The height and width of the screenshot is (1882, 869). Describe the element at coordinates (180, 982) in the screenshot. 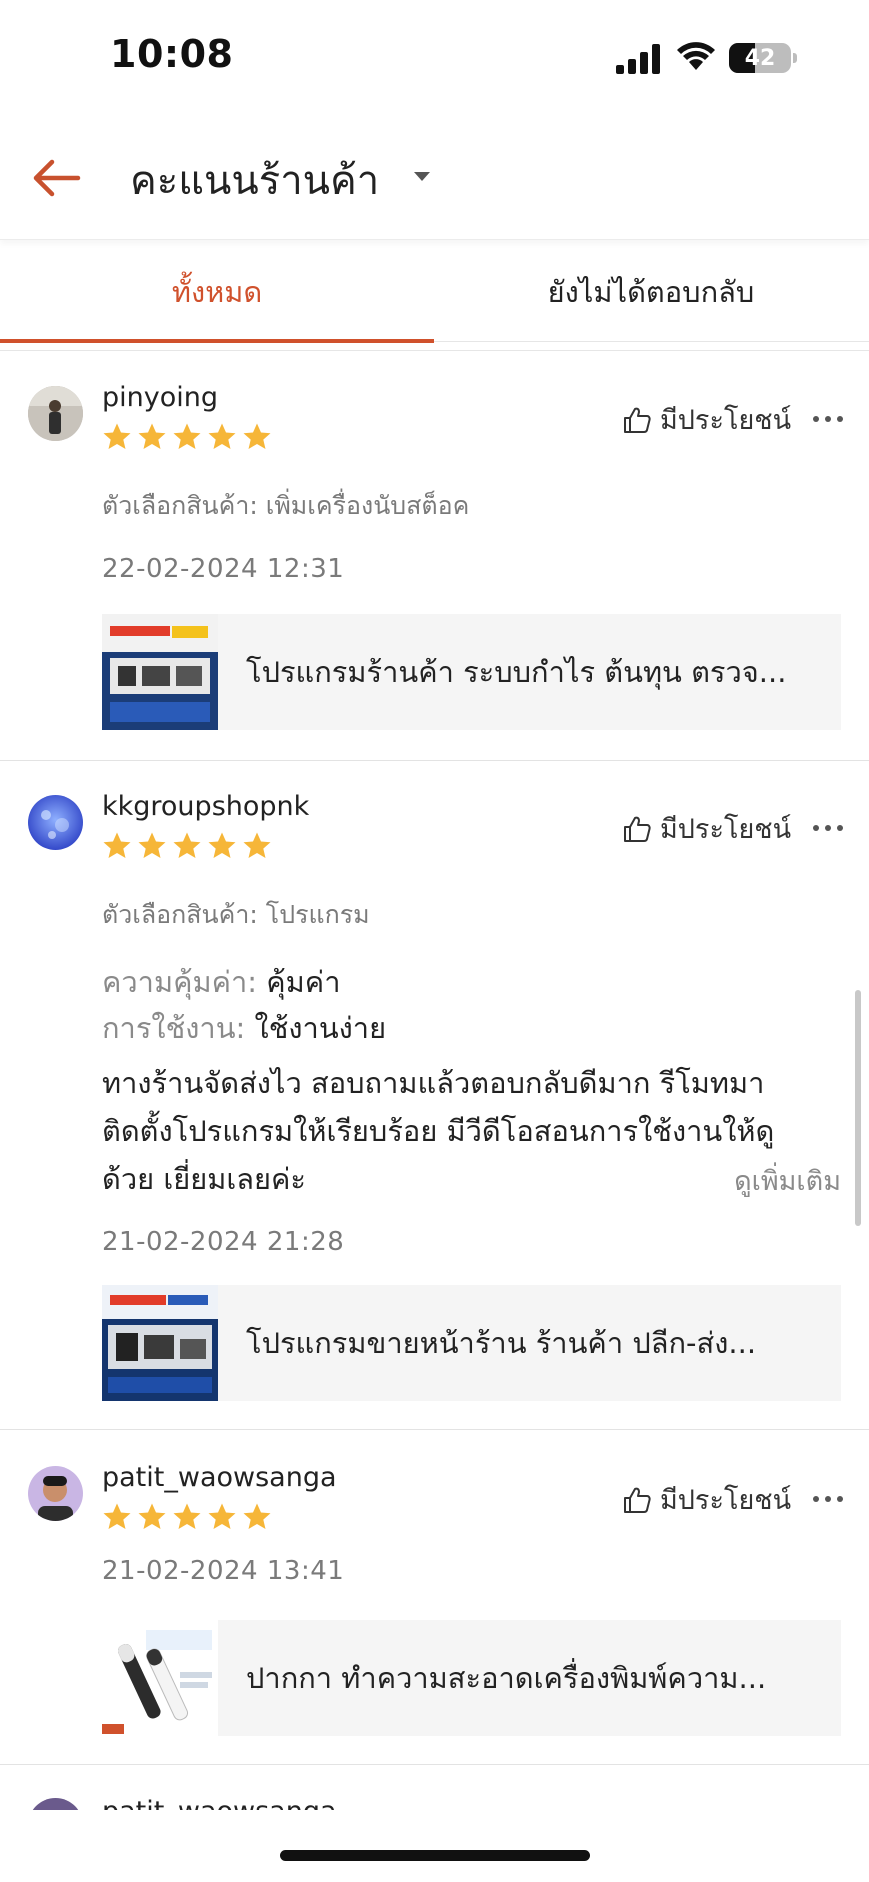

I see `attribute-key: ความคุ้มค่า:` at that location.